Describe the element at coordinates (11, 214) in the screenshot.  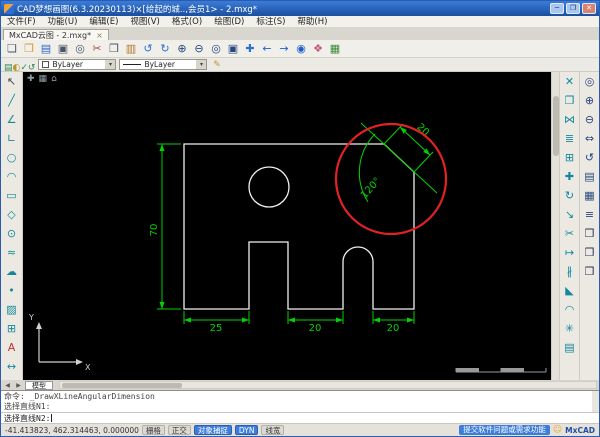
I see `polygon-tool-icon: ◇` at that location.